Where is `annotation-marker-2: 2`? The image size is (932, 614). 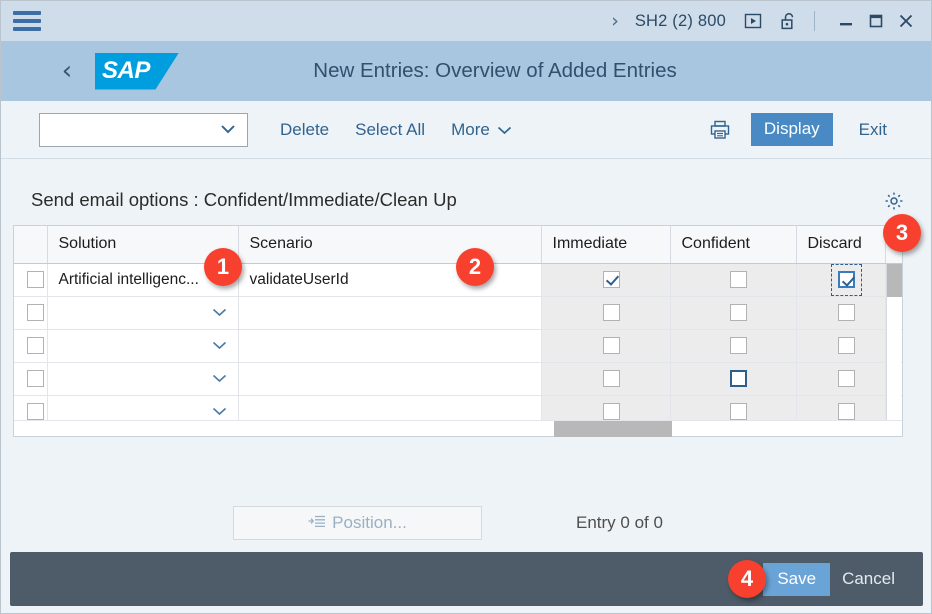 annotation-marker-2: 2 is located at coordinates (475, 267).